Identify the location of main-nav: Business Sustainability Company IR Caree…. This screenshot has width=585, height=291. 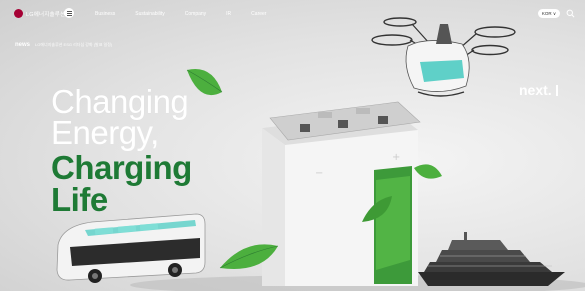
(190, 14).